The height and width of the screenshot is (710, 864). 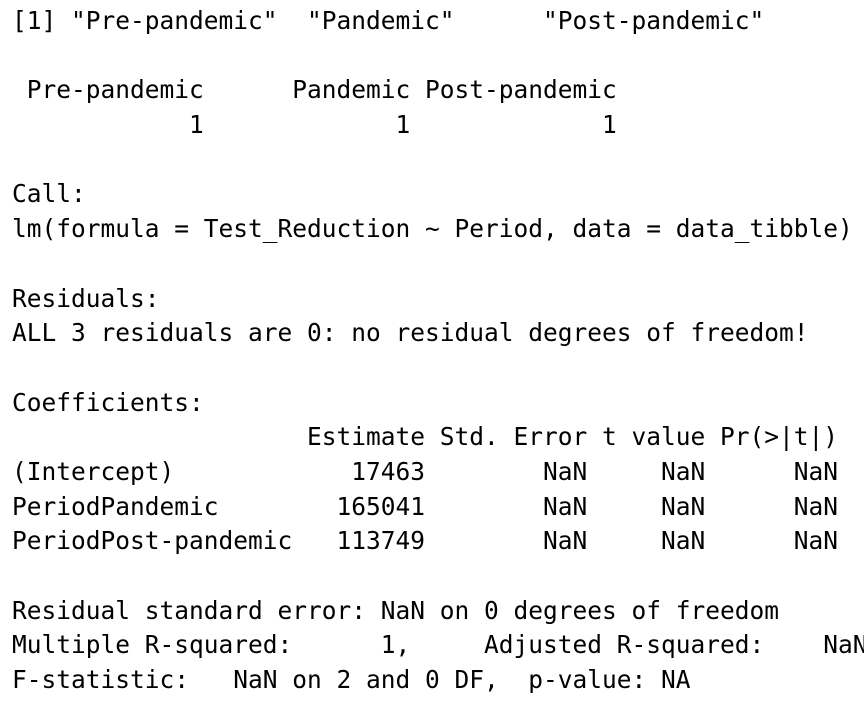 What do you see at coordinates (425, 471) in the screenshot?
I see `coefficients-row-intercept: (Intercept) 17463 NaN NaN NaN` at bounding box center [425, 471].